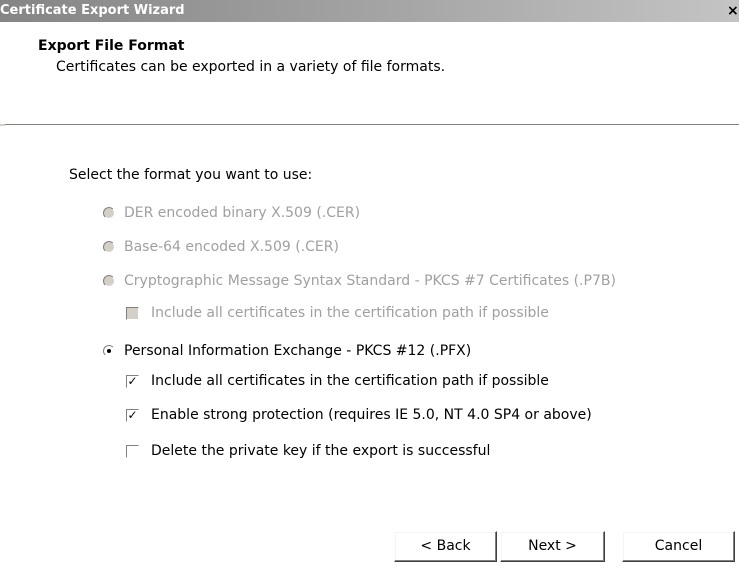  What do you see at coordinates (109, 351) in the screenshot?
I see `radio-button-selected-icon` at bounding box center [109, 351].